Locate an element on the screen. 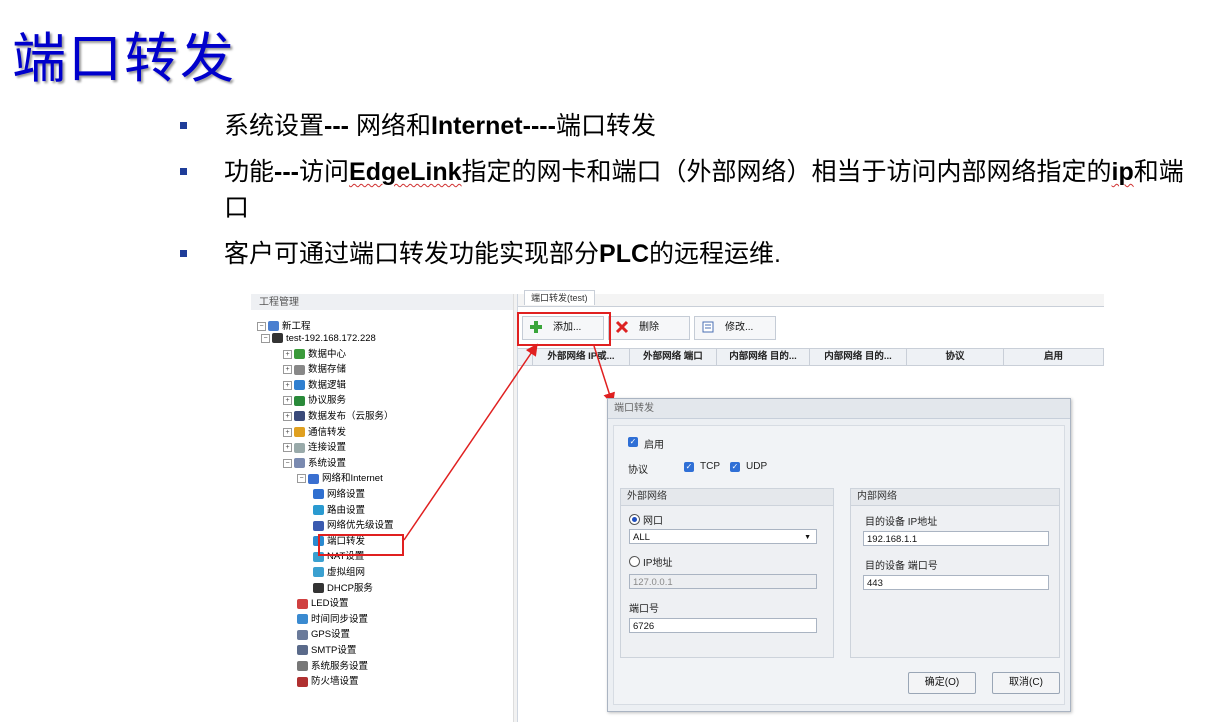 The image size is (1227, 728). dest-ip-label: 目的设备 IP地址 is located at coordinates (901, 522).